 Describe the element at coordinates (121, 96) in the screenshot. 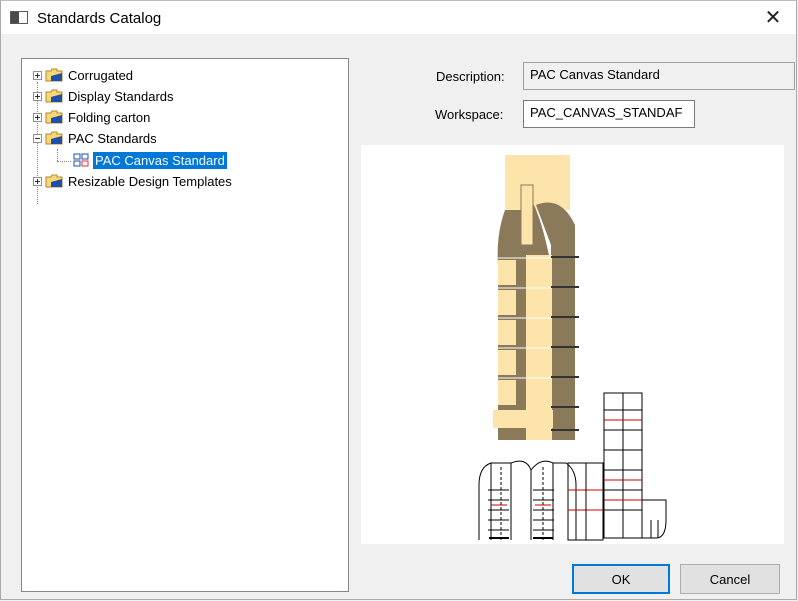

I see `tree-item-label: Display Standards` at that location.